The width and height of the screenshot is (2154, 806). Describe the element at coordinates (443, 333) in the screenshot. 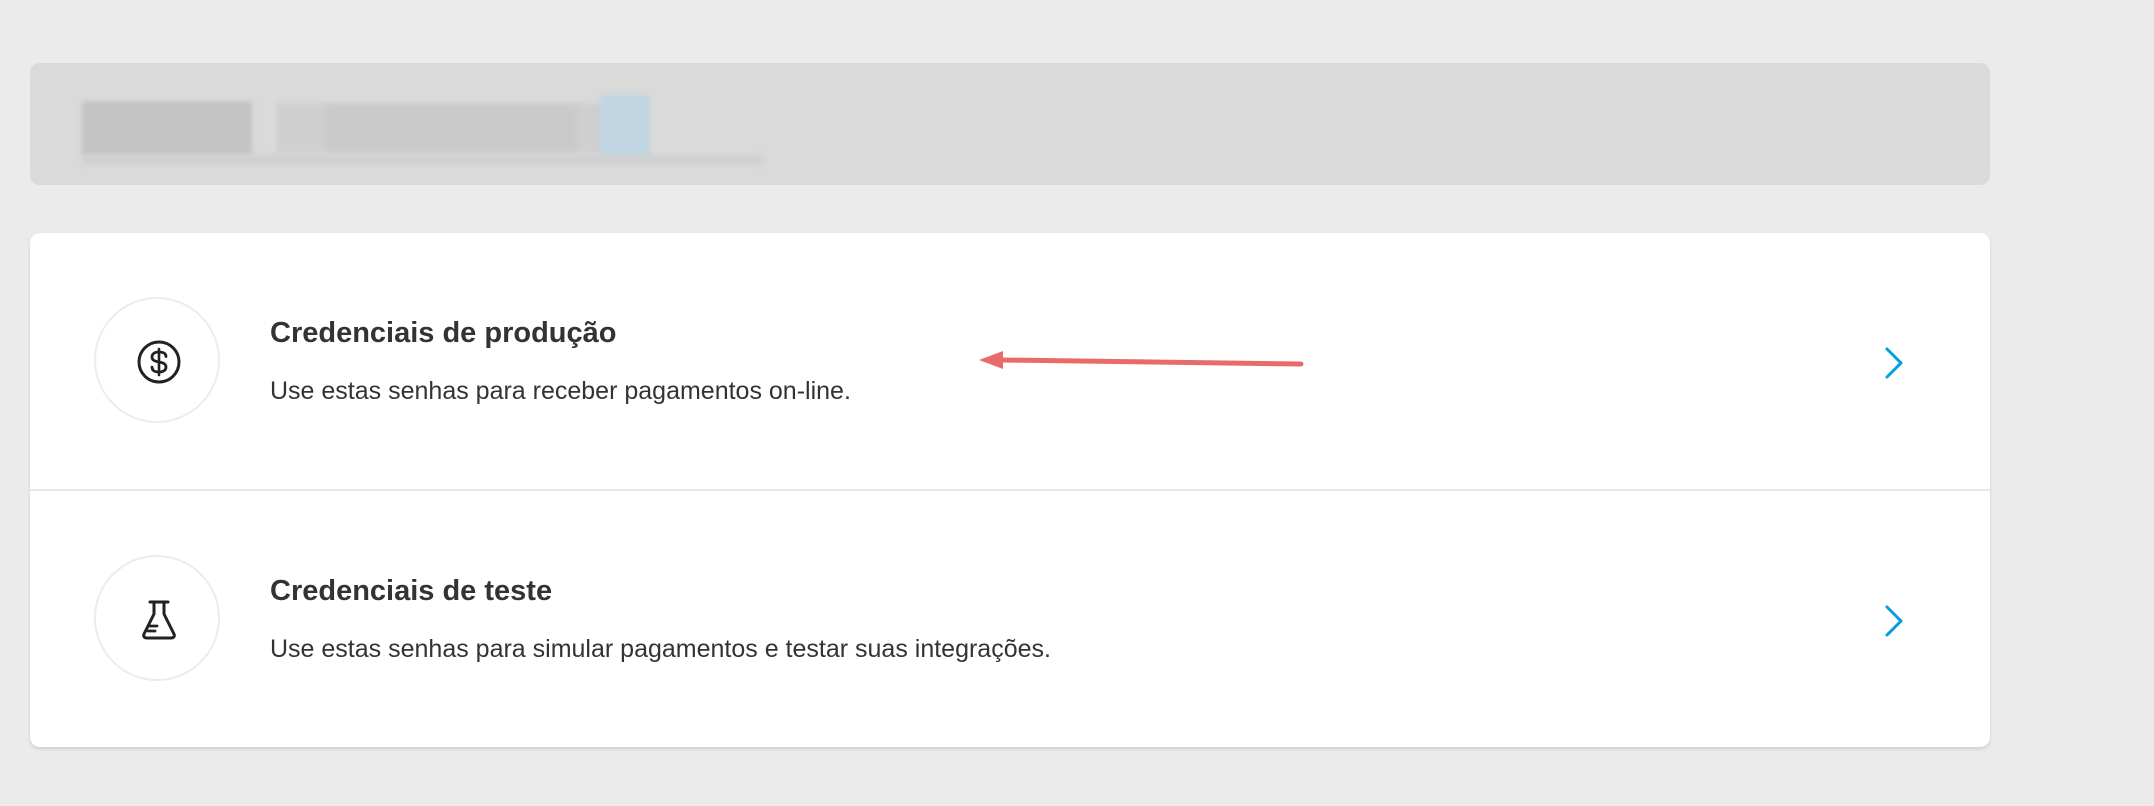

I see `item-title: Credenciais de produção` at that location.